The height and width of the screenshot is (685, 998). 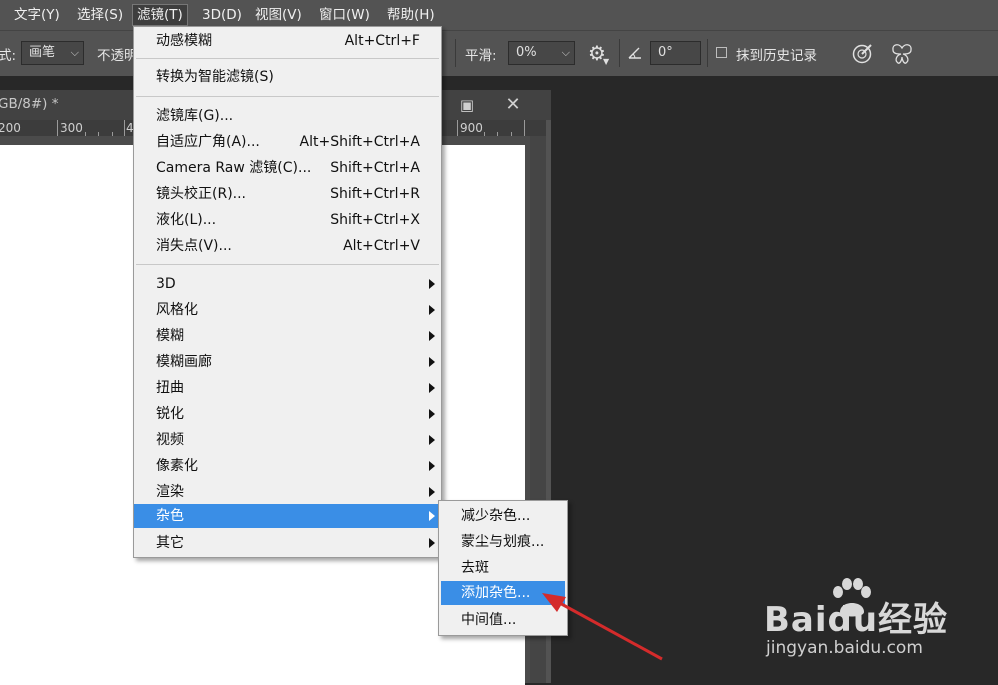 What do you see at coordinates (721, 52) in the screenshot?
I see `history-checkbox` at bounding box center [721, 52].